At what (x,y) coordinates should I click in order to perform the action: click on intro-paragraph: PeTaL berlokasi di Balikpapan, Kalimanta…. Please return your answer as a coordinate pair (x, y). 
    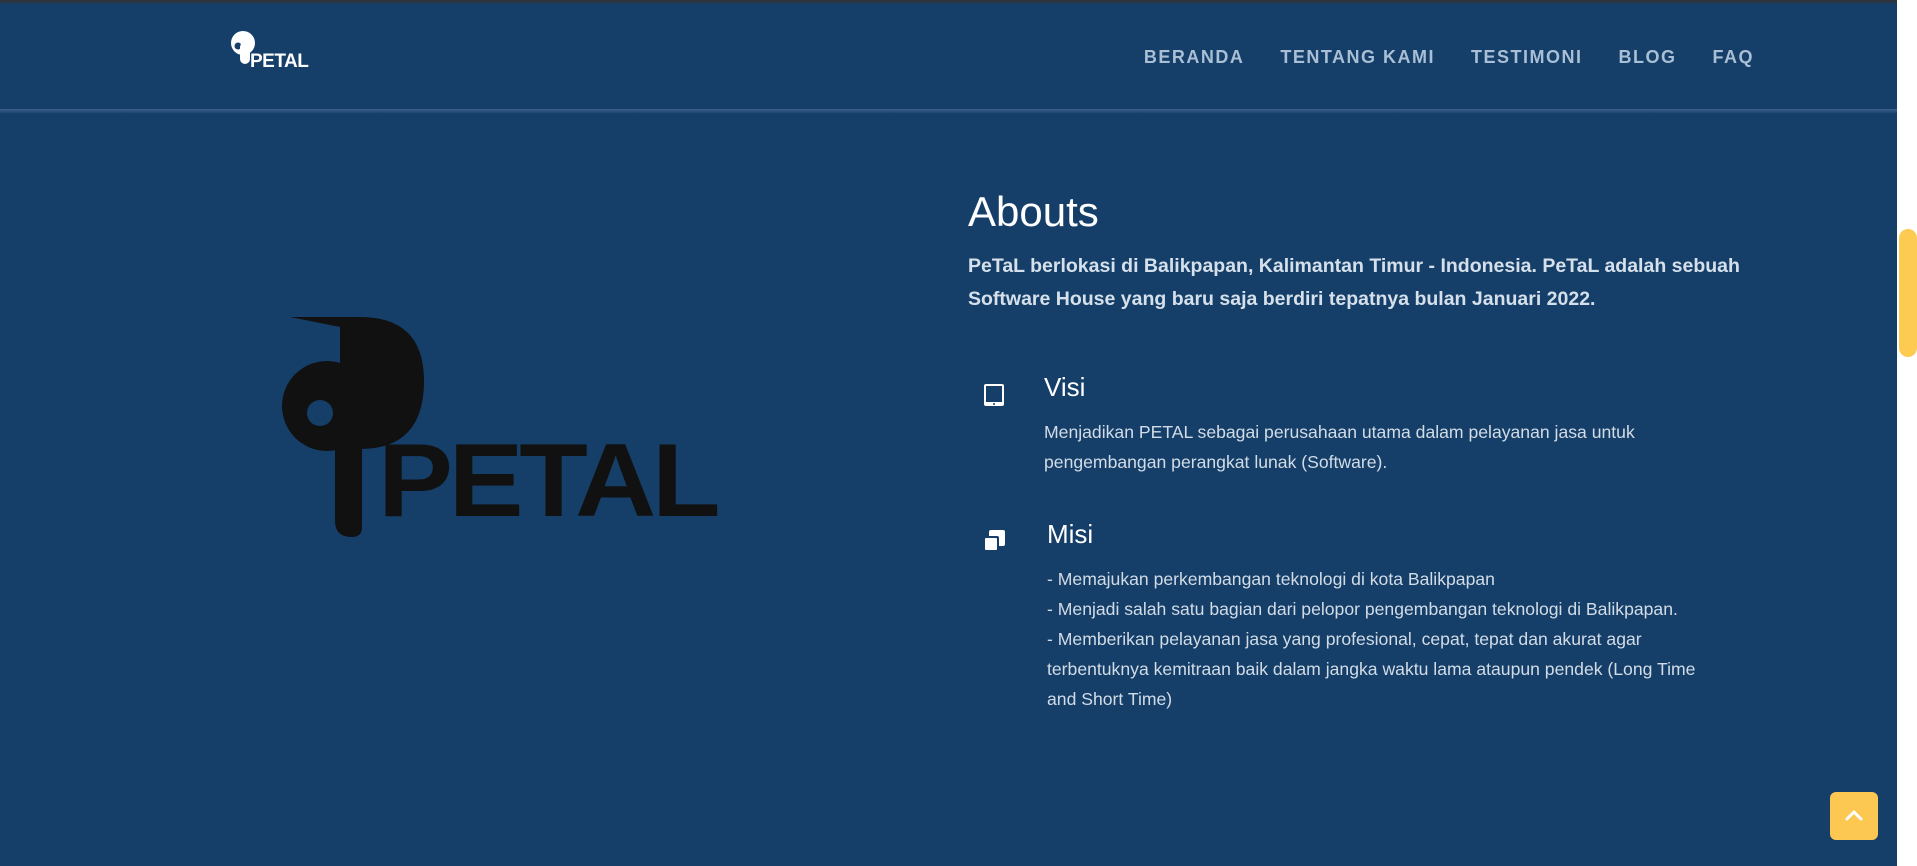
    Looking at the image, I should click on (1363, 283).